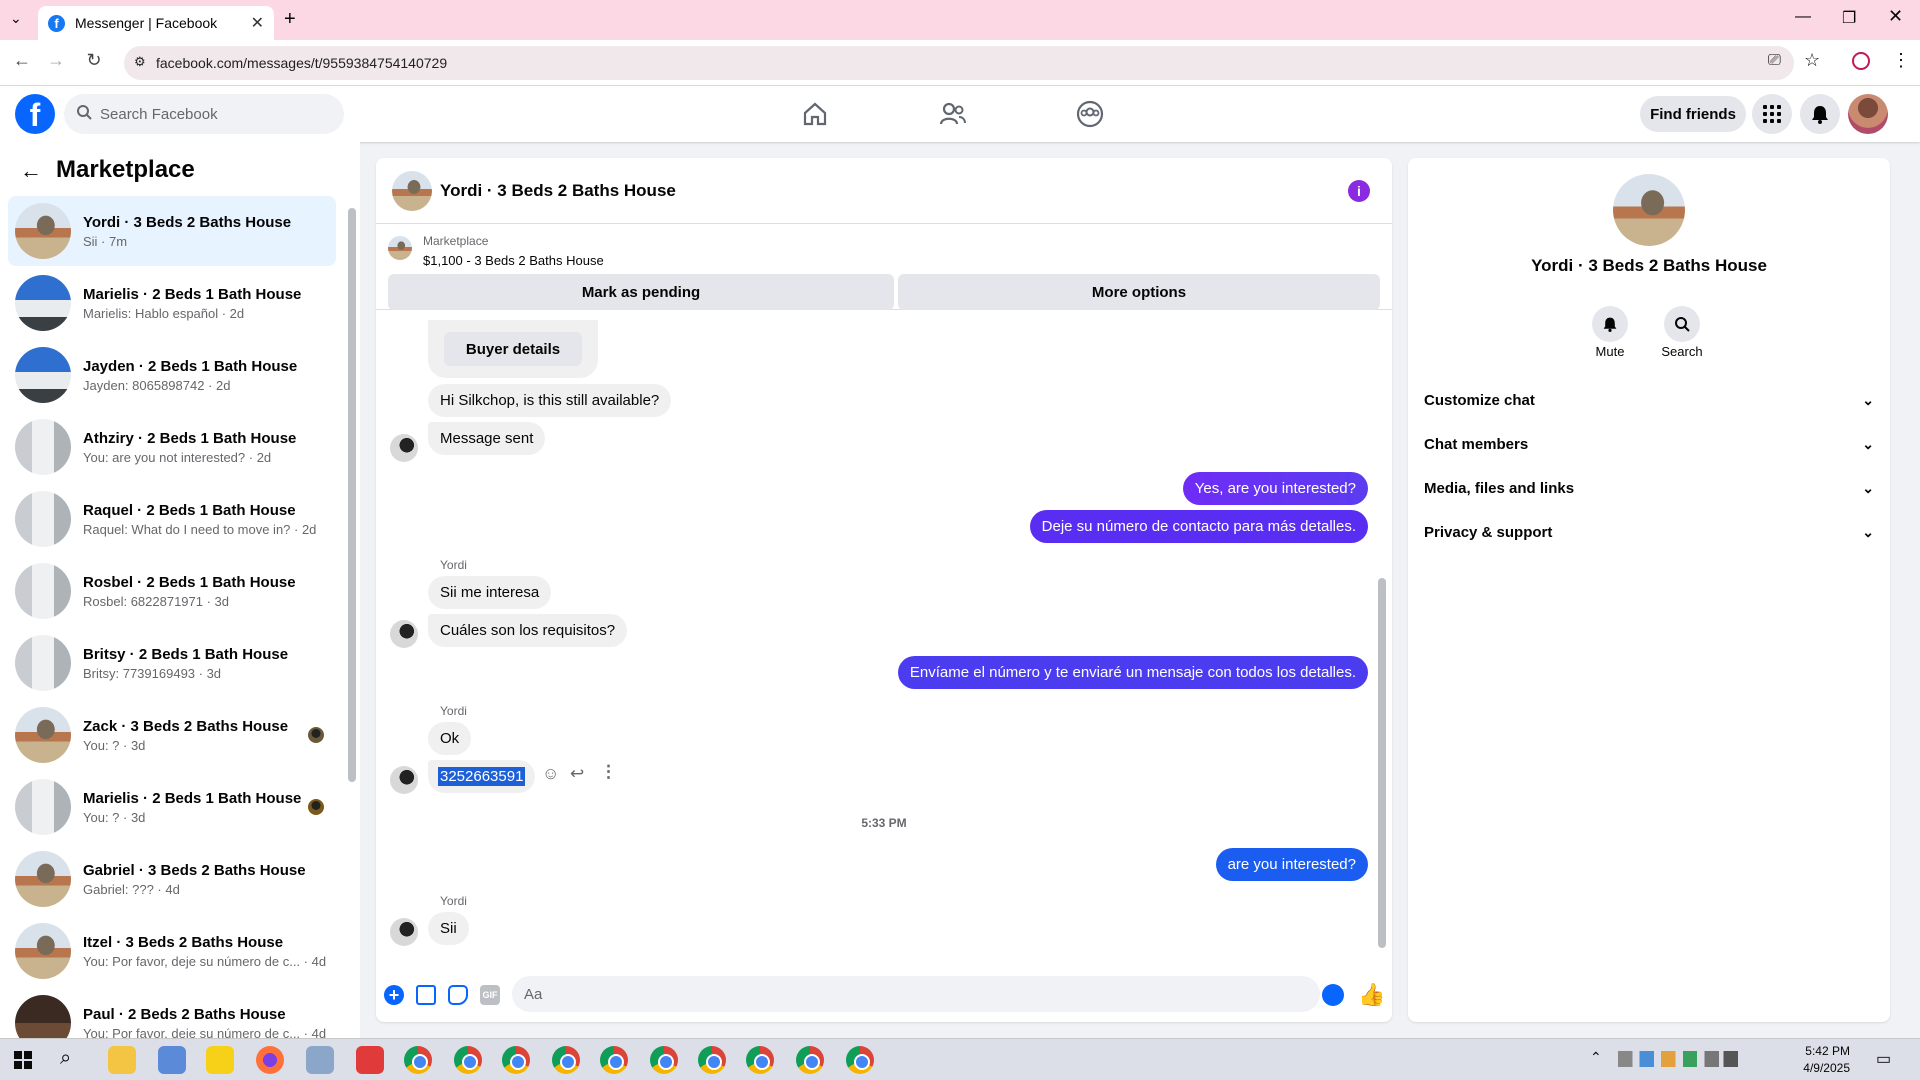 The height and width of the screenshot is (1080, 1920). I want to click on conversation-thumbnail, so click(412, 191).